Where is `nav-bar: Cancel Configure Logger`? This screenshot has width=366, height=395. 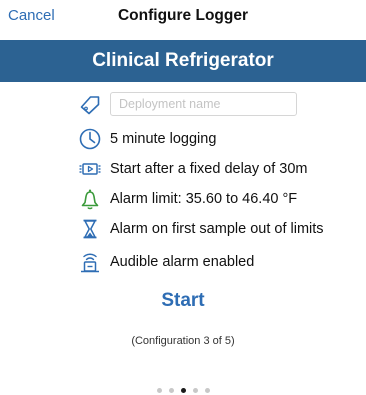 nav-bar: Cancel Configure Logger is located at coordinates (183, 18).